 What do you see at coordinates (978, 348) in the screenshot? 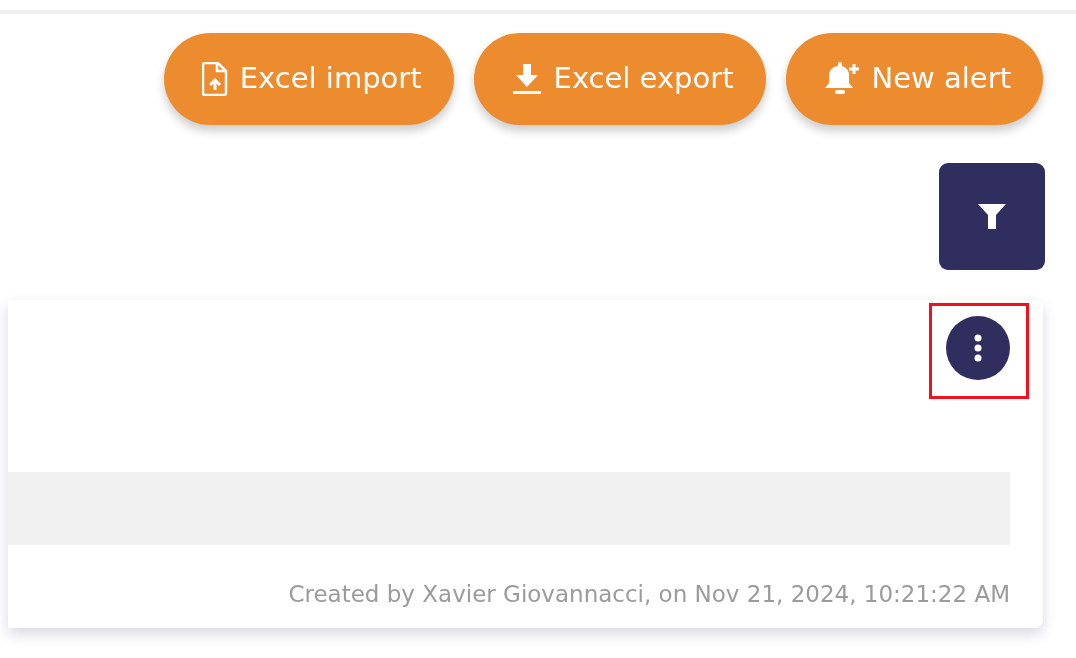
I see `more-vertical-icon` at bounding box center [978, 348].